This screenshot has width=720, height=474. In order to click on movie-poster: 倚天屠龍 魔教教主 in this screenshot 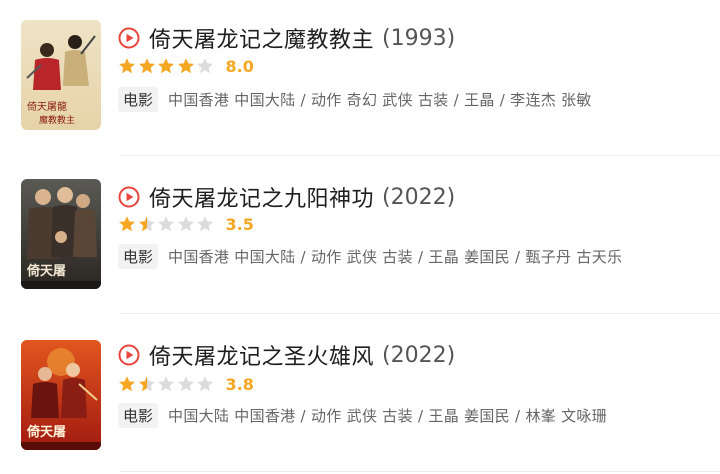, I will do `click(61, 75)`.